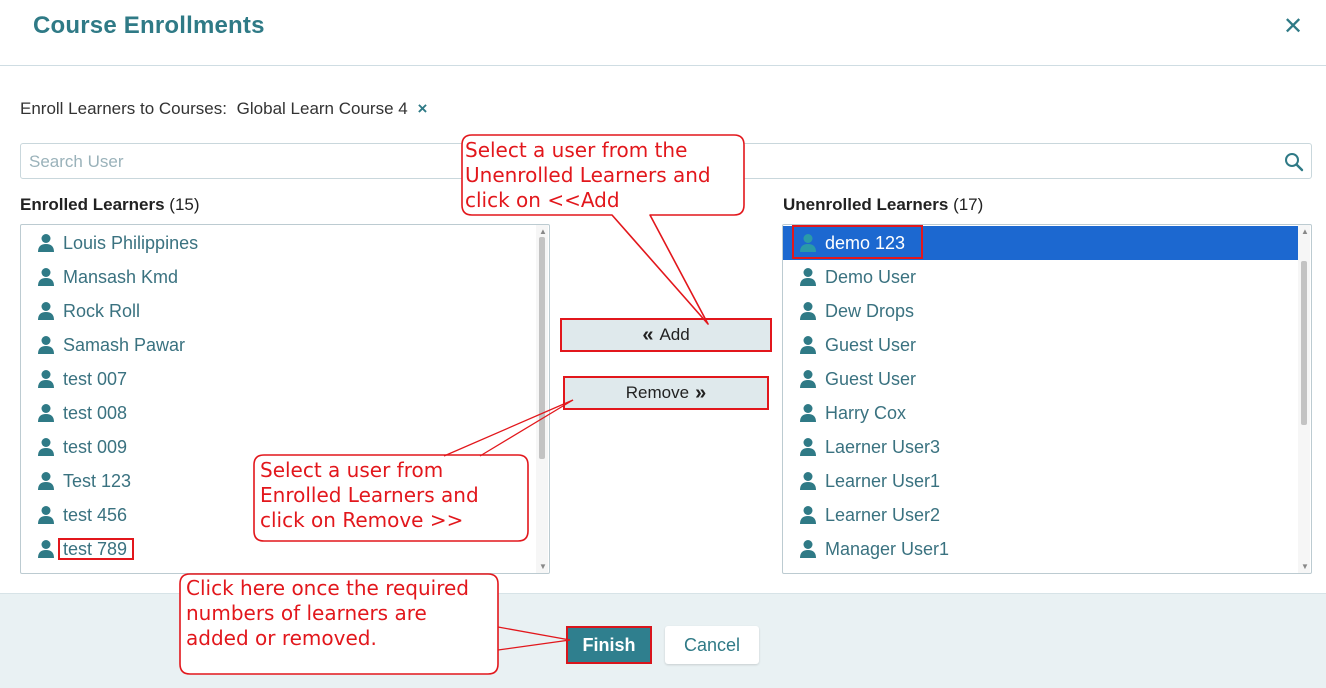  I want to click on search-icon, so click(1294, 162).